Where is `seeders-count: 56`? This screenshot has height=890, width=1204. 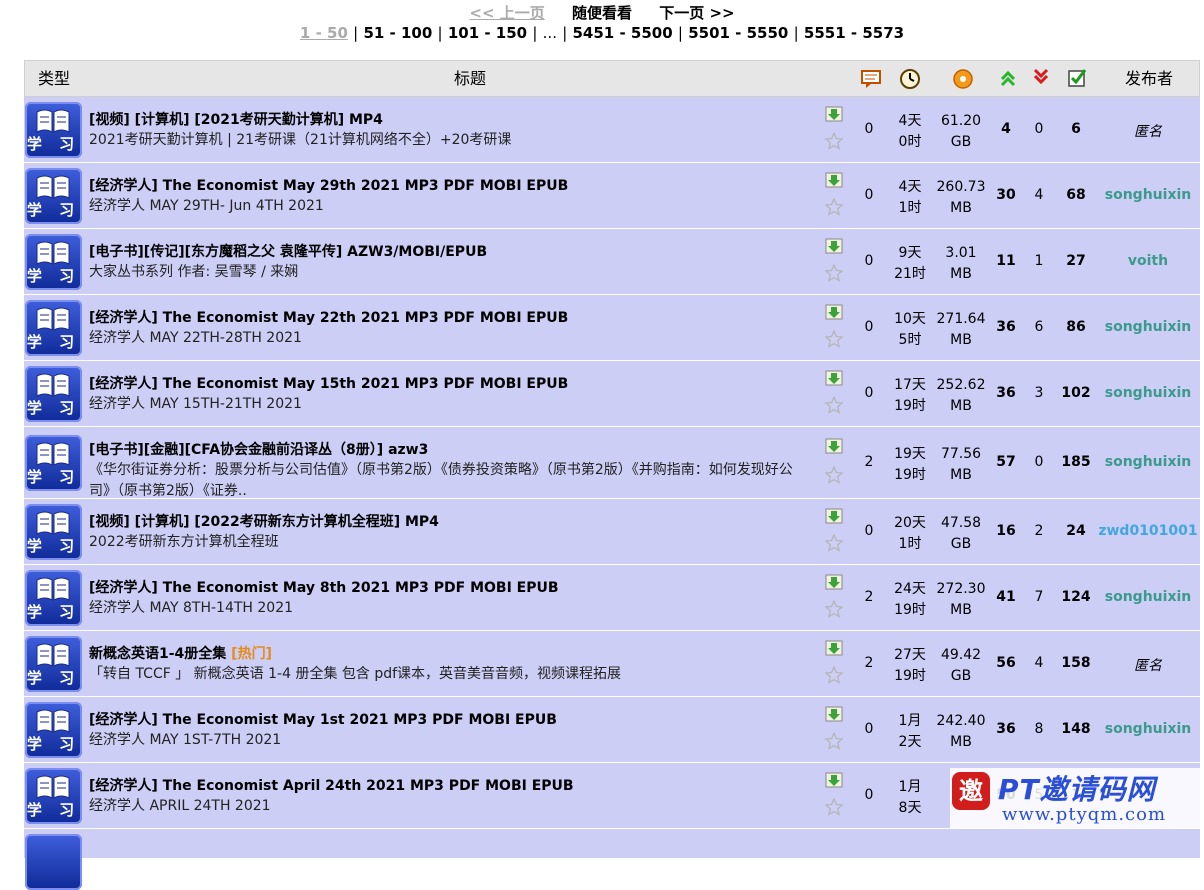 seeders-count: 56 is located at coordinates (1006, 663).